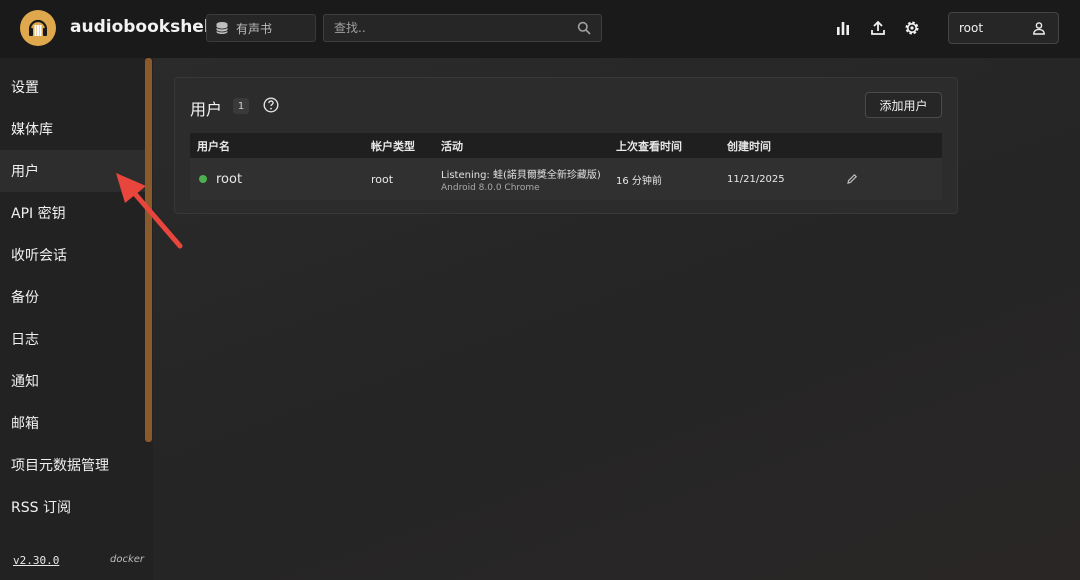 Image resolution: width=1080 pixels, height=580 pixels. I want to click on column-header-last-seen: 上次查看时间, so click(649, 145).